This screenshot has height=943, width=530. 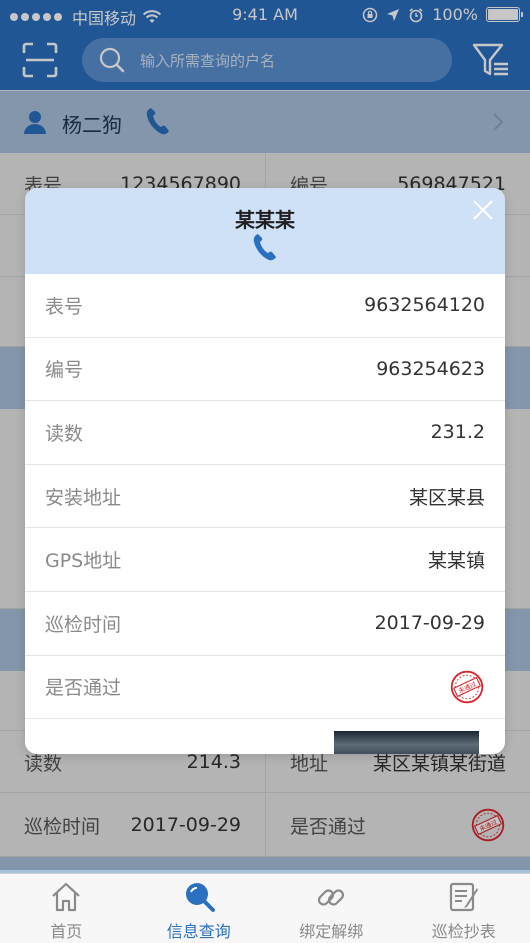 I want to click on detail-value: 2017-09-29, so click(x=429, y=623).